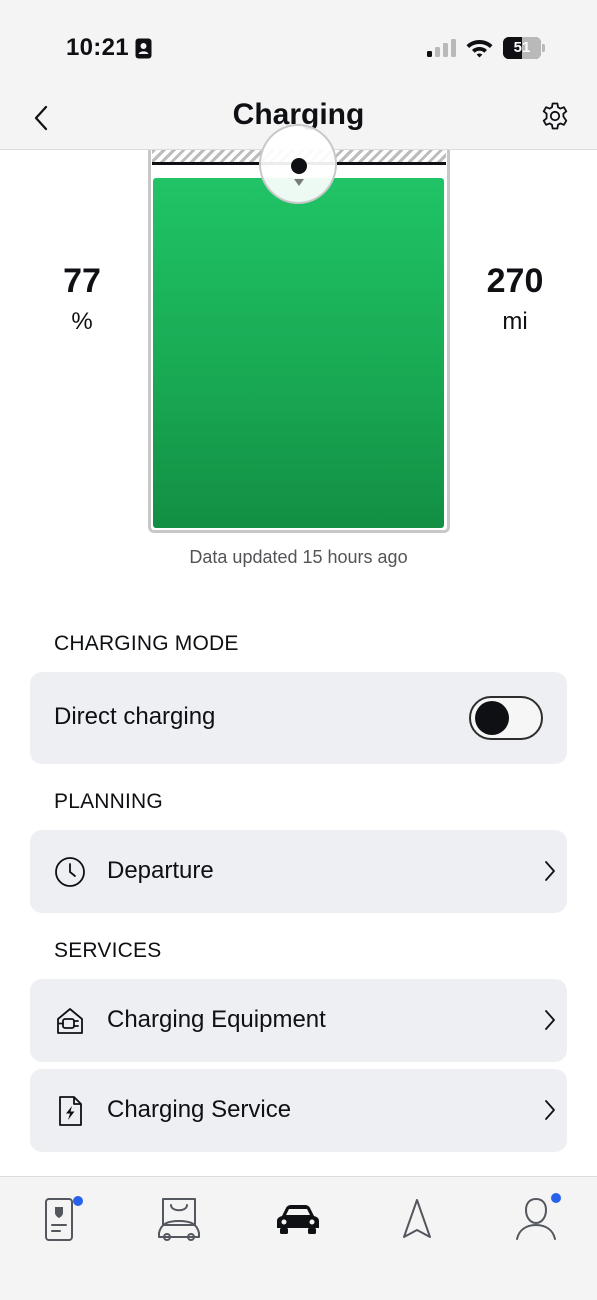 This screenshot has width=597, height=1300. Describe the element at coordinates (298, 353) in the screenshot. I see `battery-charge-fill` at that location.